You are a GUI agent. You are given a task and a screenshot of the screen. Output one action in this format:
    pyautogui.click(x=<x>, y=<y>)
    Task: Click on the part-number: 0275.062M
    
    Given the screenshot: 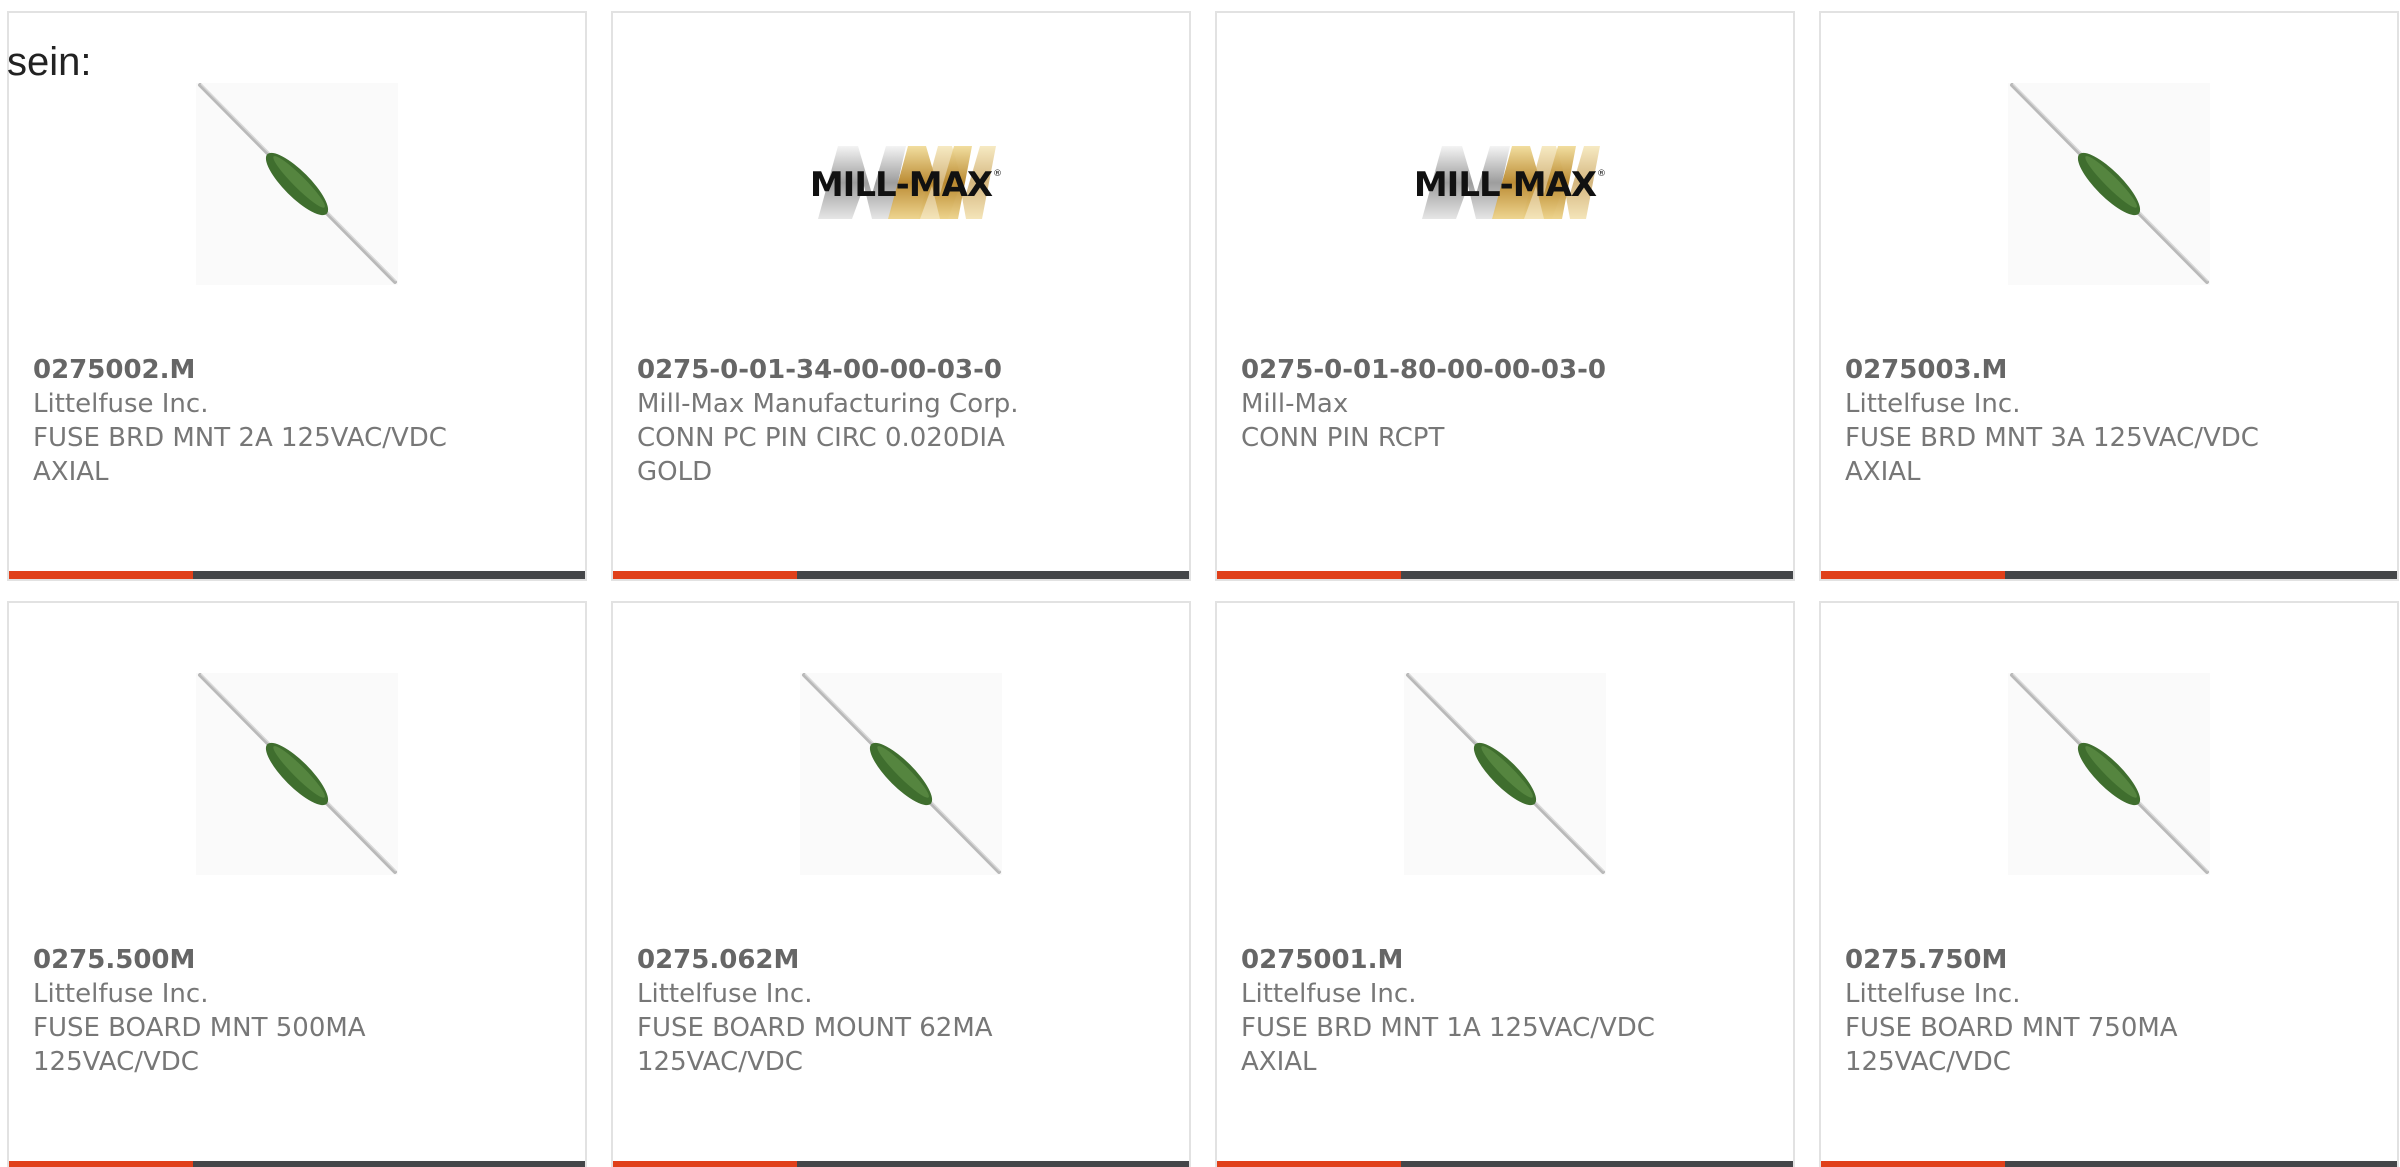 What is the action you would take?
    pyautogui.click(x=901, y=960)
    